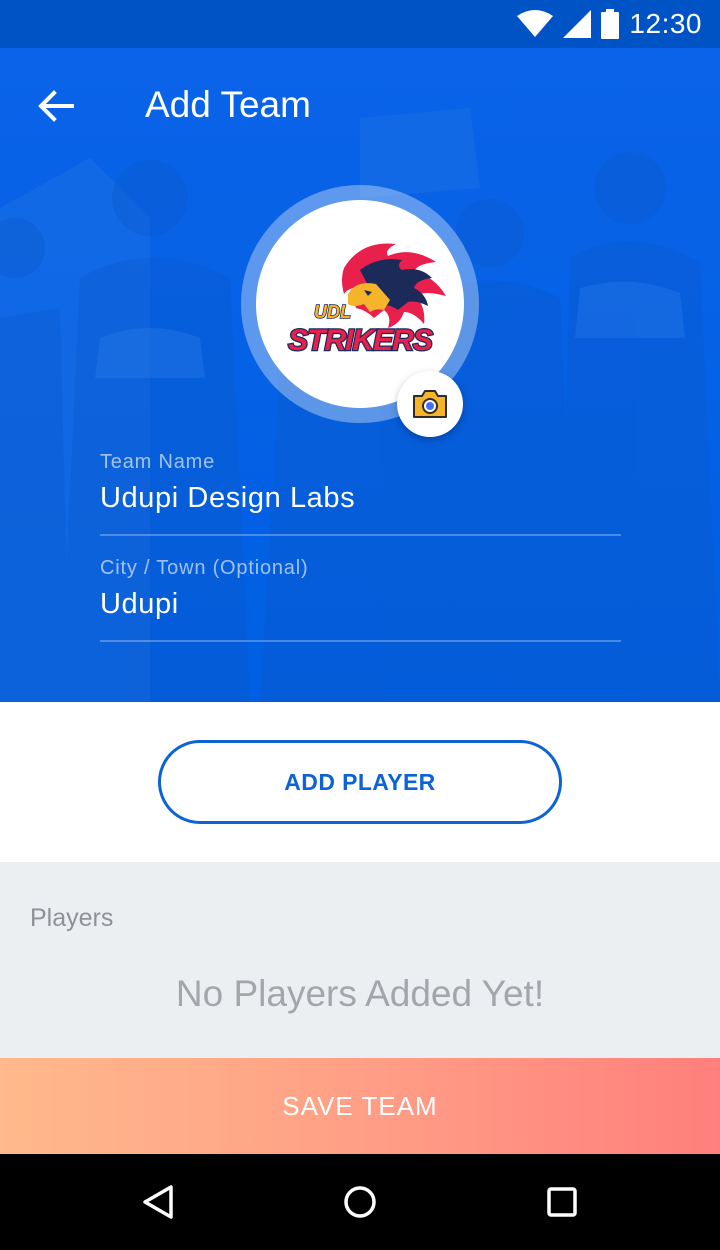  I want to click on nav-back-icon, so click(158, 1202).